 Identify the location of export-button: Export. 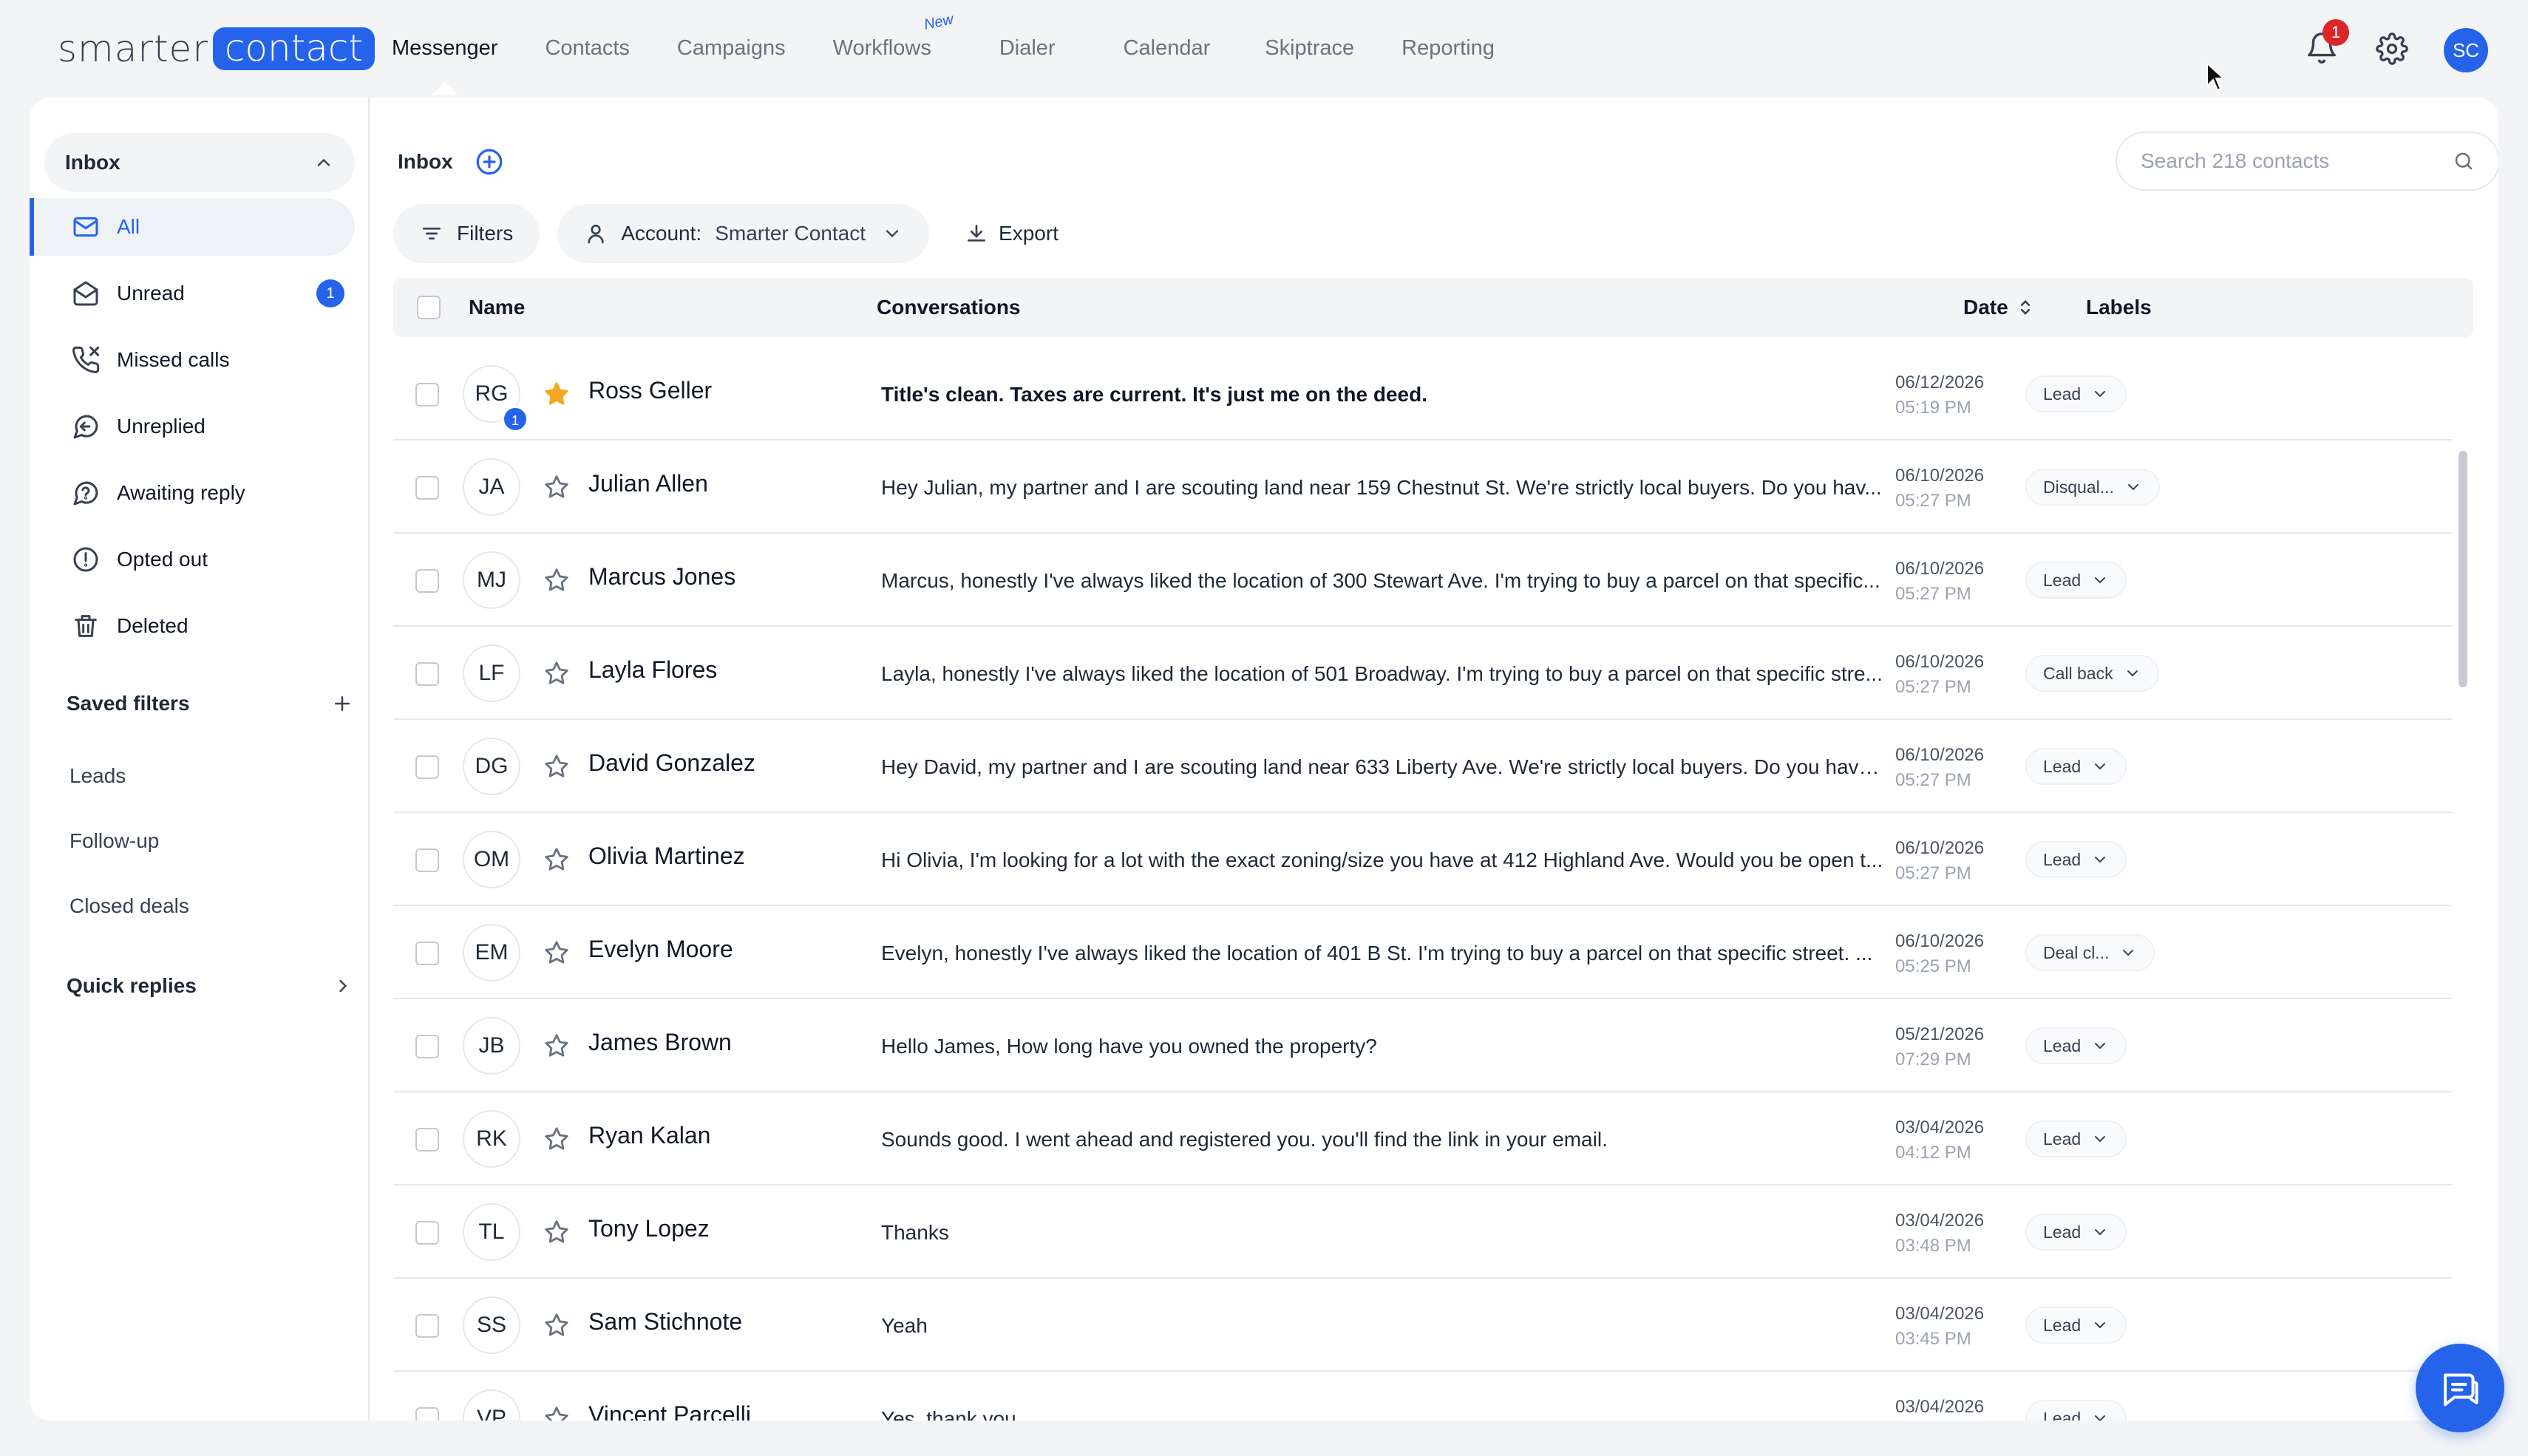
(1011, 234).